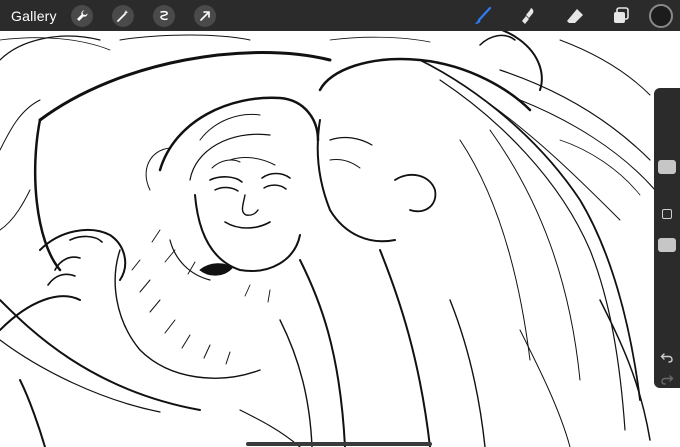 The height and width of the screenshot is (447, 680). What do you see at coordinates (339, 444) in the screenshot?
I see `home-indicator` at bounding box center [339, 444].